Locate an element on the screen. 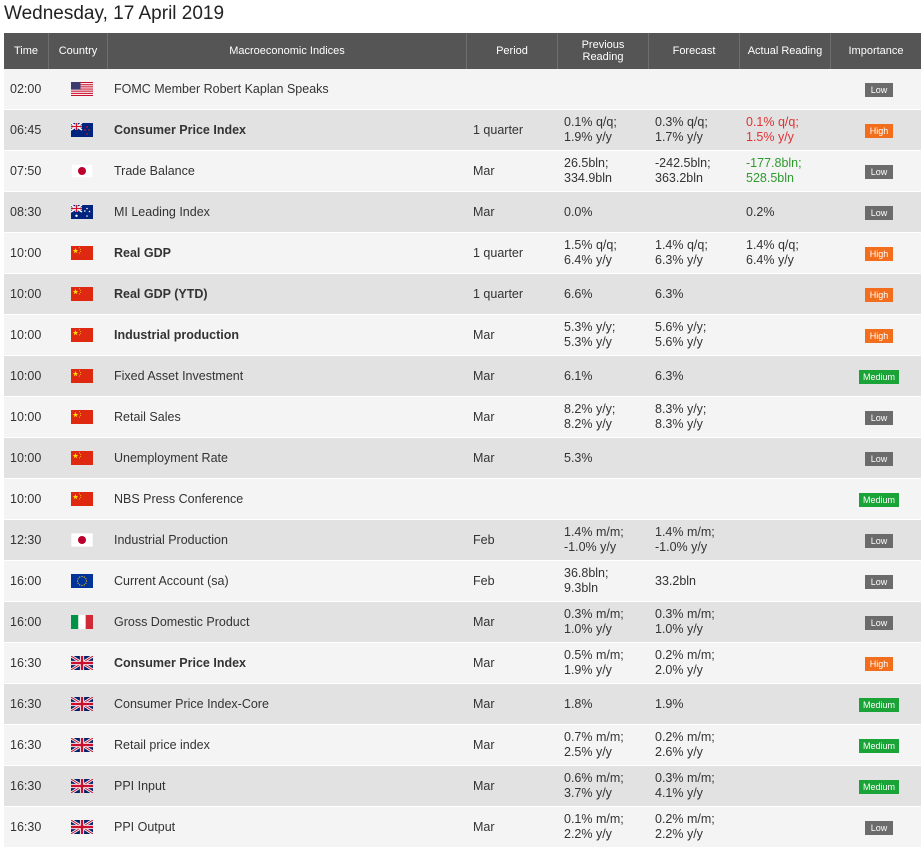 Image resolution: width=923 pixels, height=848 pixels. cell-period: 1 quarter is located at coordinates (512, 130).